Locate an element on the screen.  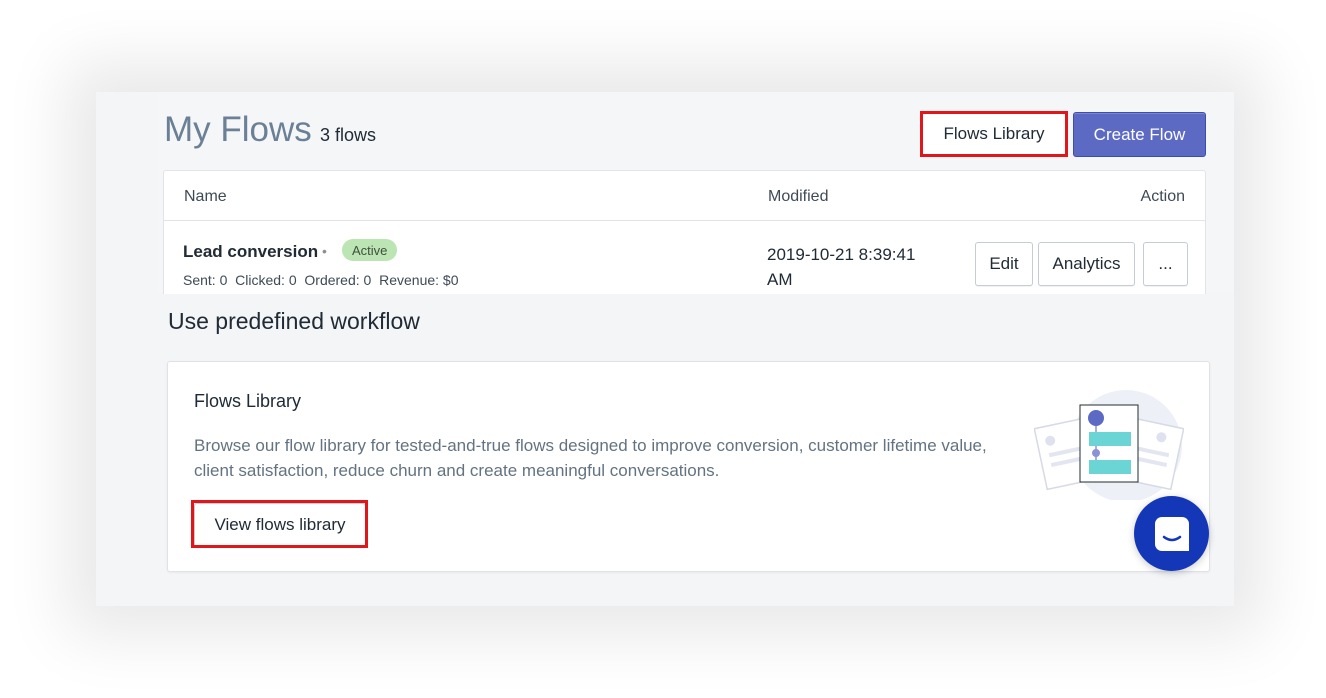
modified-date: 2019-10-21 8:39:41 AM is located at coordinates (841, 267).